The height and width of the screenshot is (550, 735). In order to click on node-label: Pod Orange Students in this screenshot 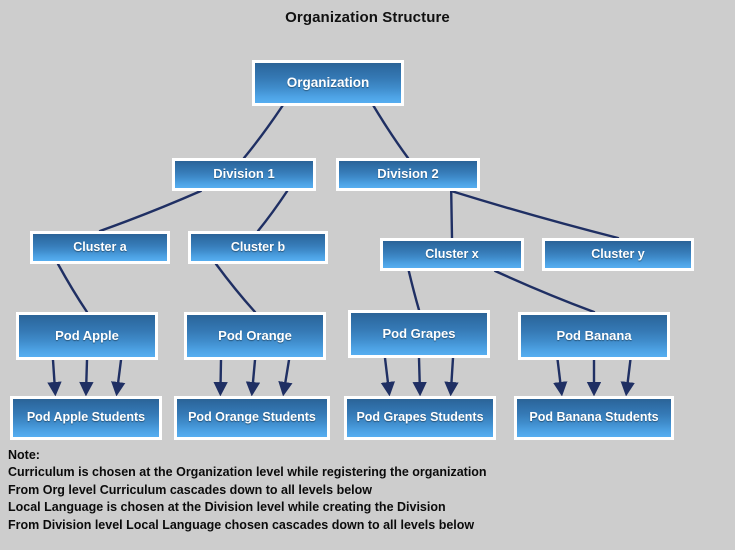, I will do `click(252, 417)`.